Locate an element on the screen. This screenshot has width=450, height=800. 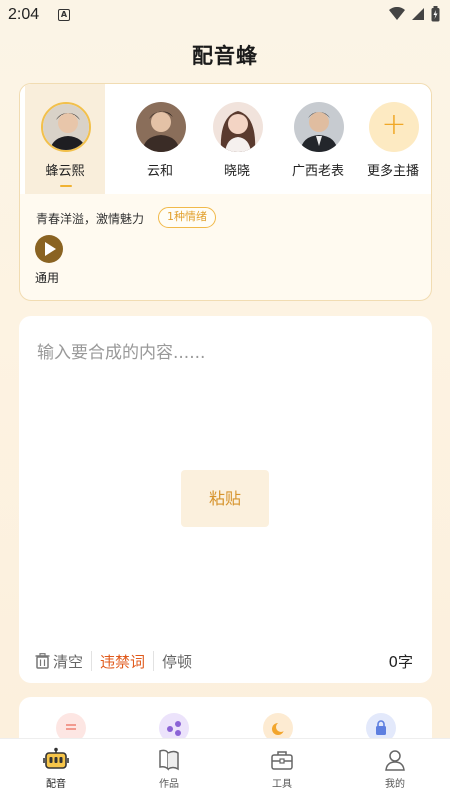
pause-label: 停顿 is located at coordinates (177, 661).